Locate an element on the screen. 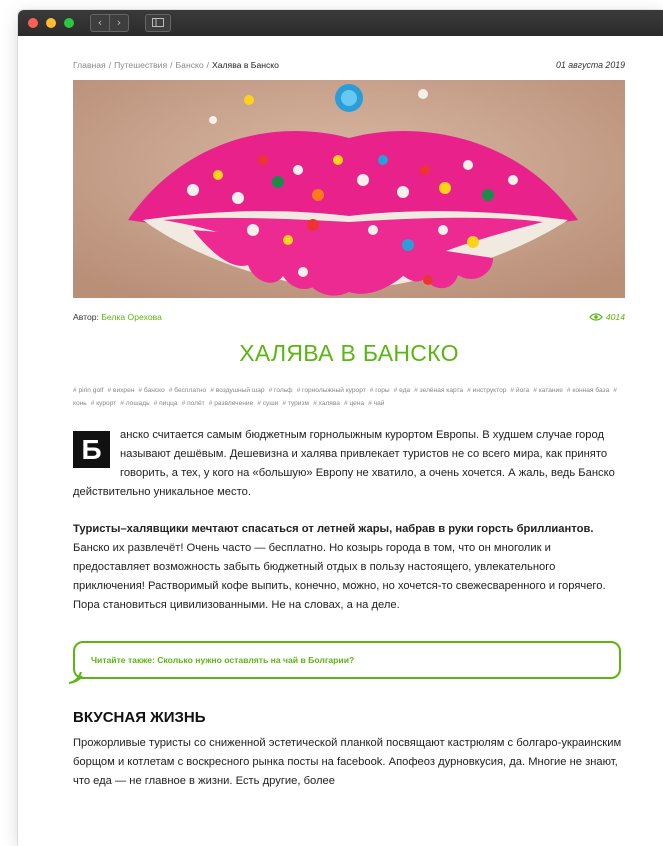 The image size is (663, 846). tag-link: # курорт is located at coordinates (104, 403).